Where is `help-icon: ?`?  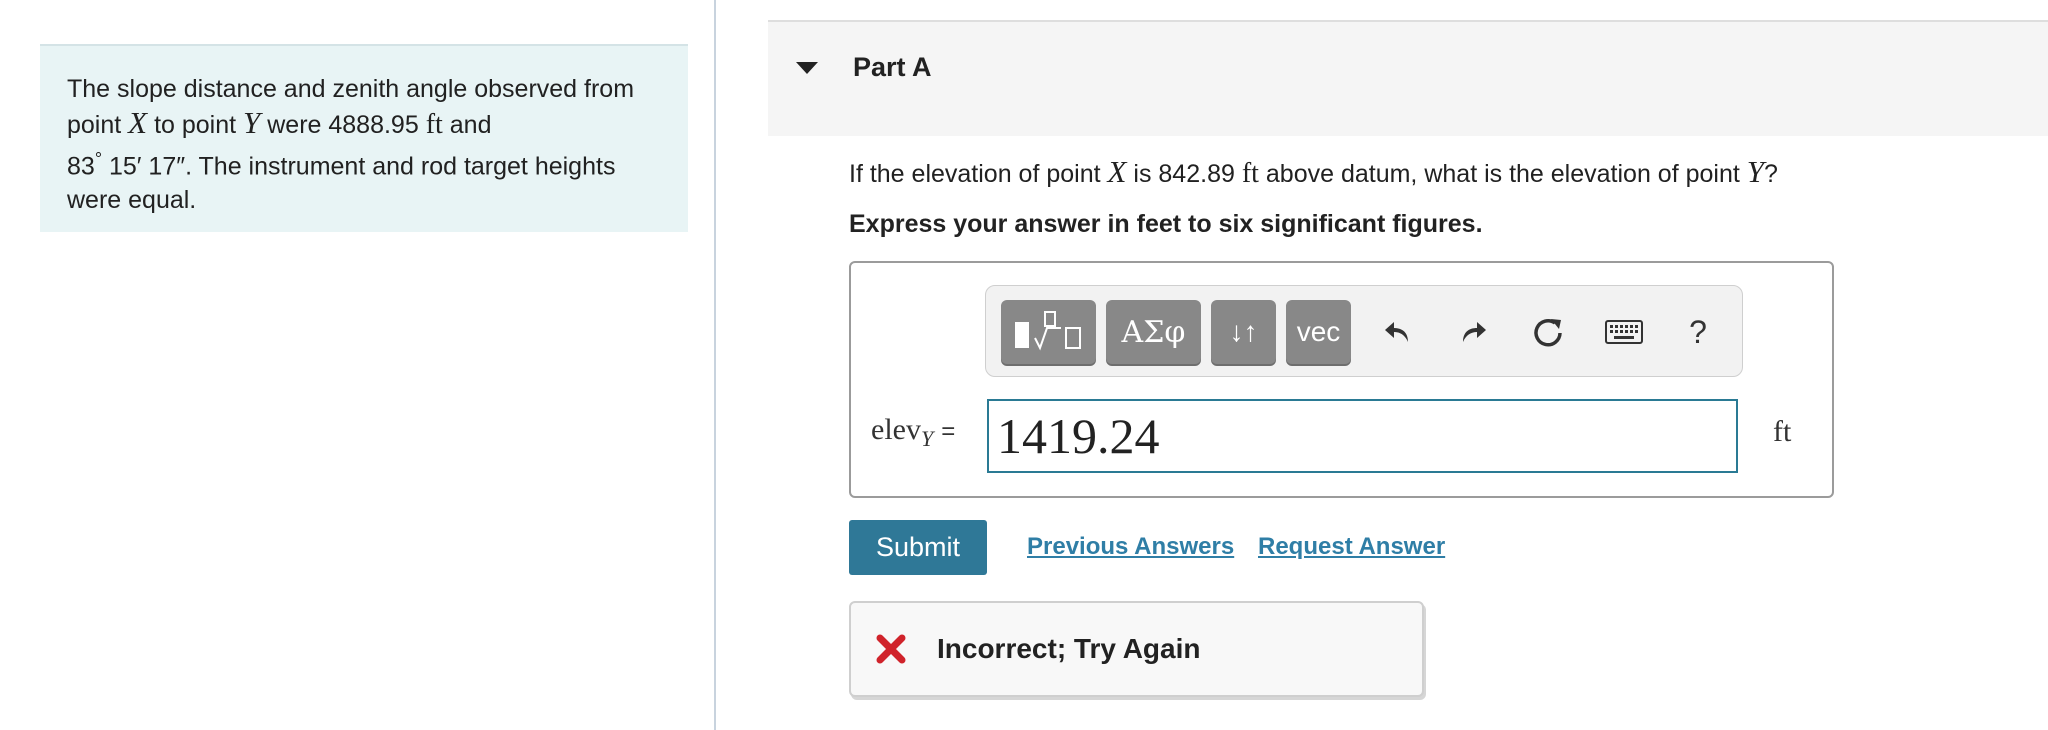
help-icon: ? is located at coordinates (1698, 332).